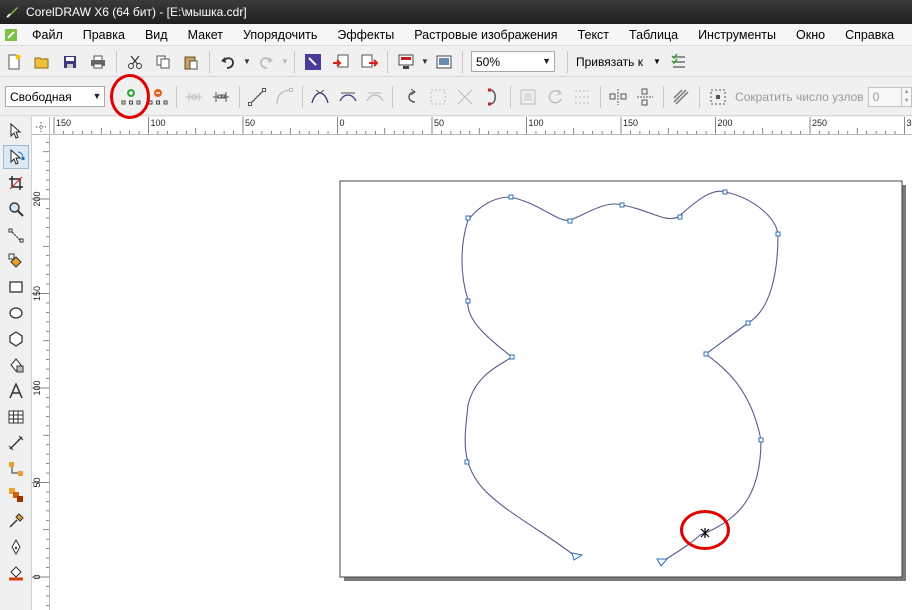 Image resolution: width=912 pixels, height=610 pixels. I want to click on welcome-screen-icon, so click(444, 62).